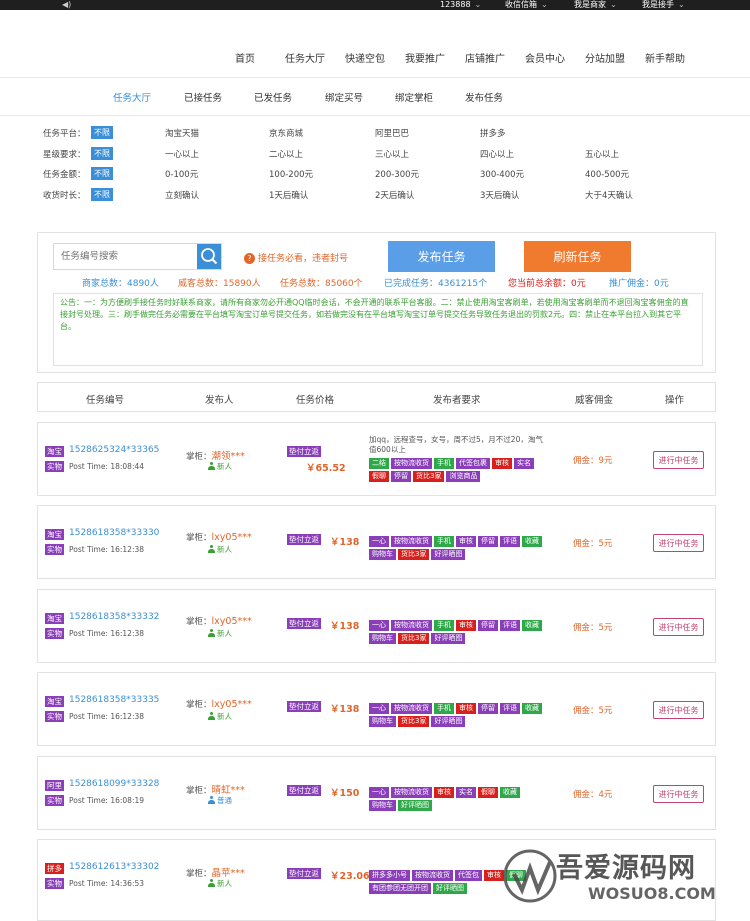  Describe the element at coordinates (382, 805) in the screenshot. I see `requirement-tag: 购物车` at that location.